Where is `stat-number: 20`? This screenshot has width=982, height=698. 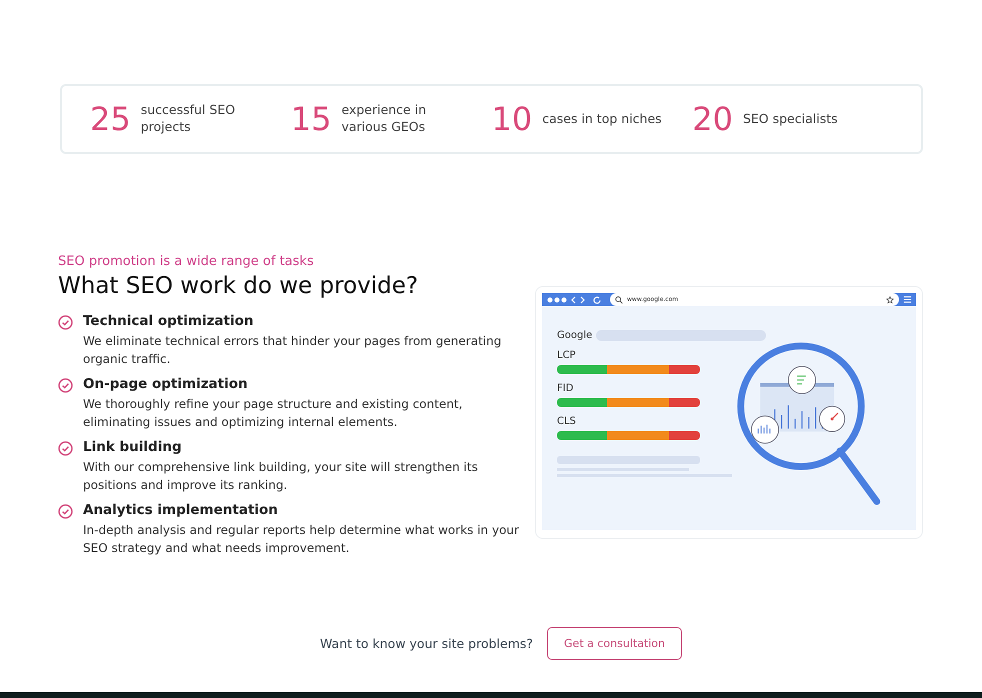 stat-number: 20 is located at coordinates (712, 119).